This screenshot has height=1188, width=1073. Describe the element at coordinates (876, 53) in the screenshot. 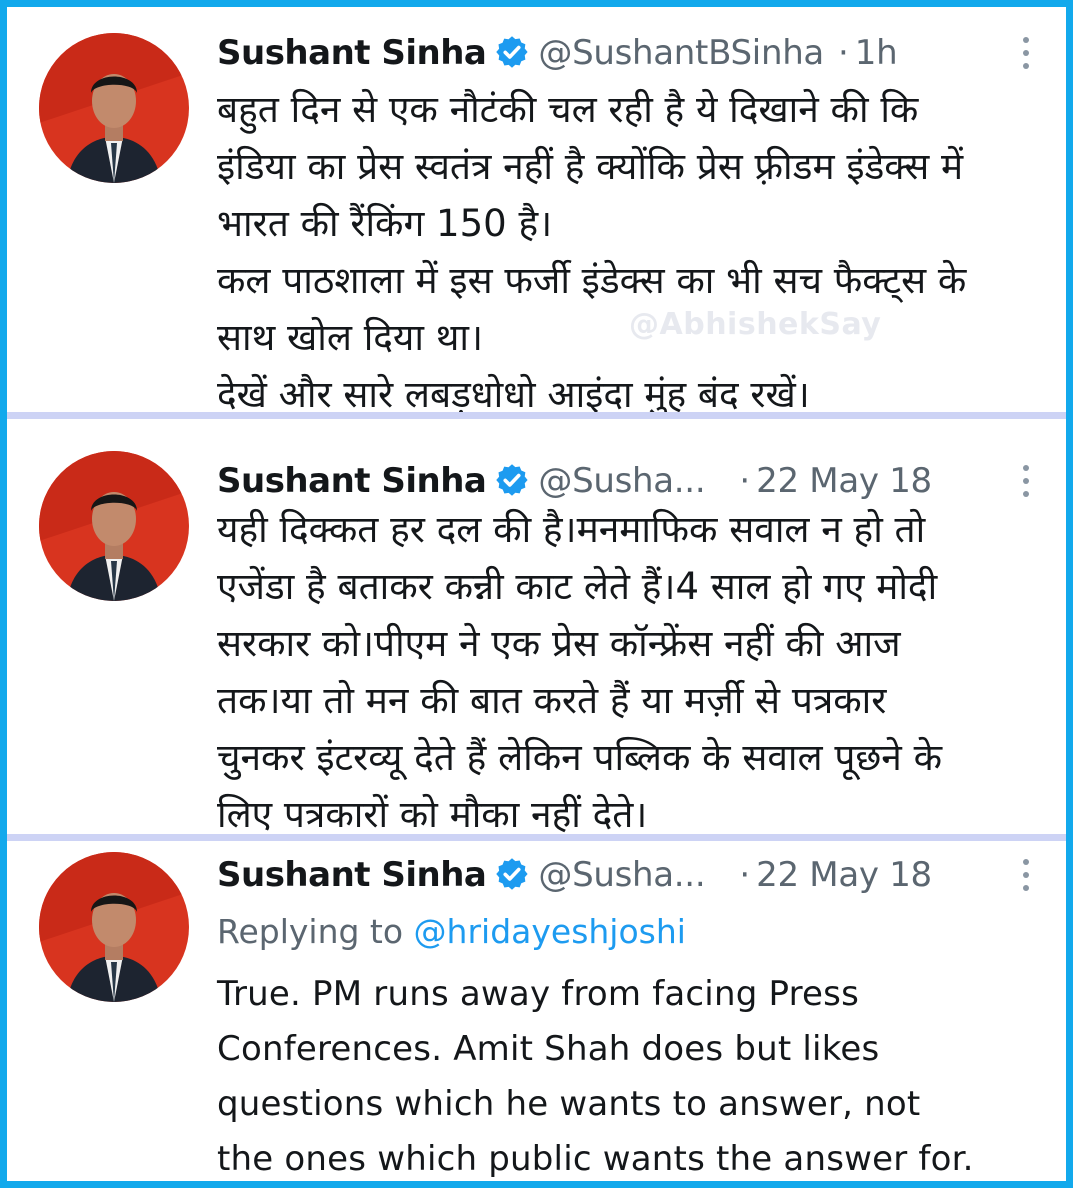

I see `tweet-timestamp: 1h` at that location.